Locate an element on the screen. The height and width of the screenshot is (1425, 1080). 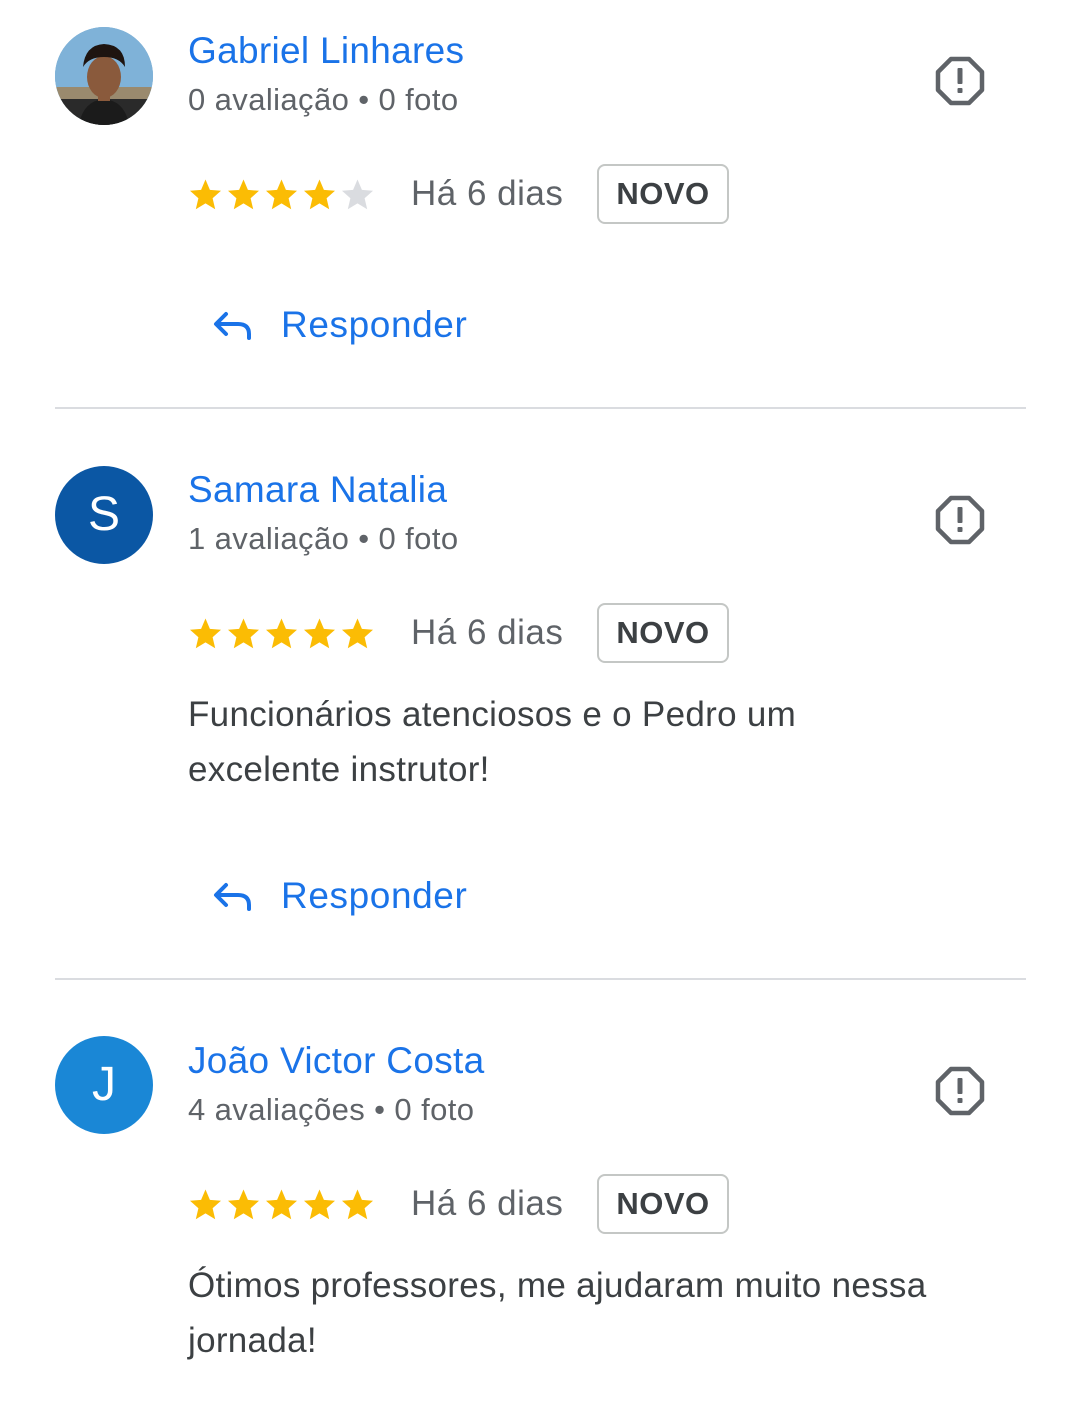
avatar-photo is located at coordinates (104, 76).